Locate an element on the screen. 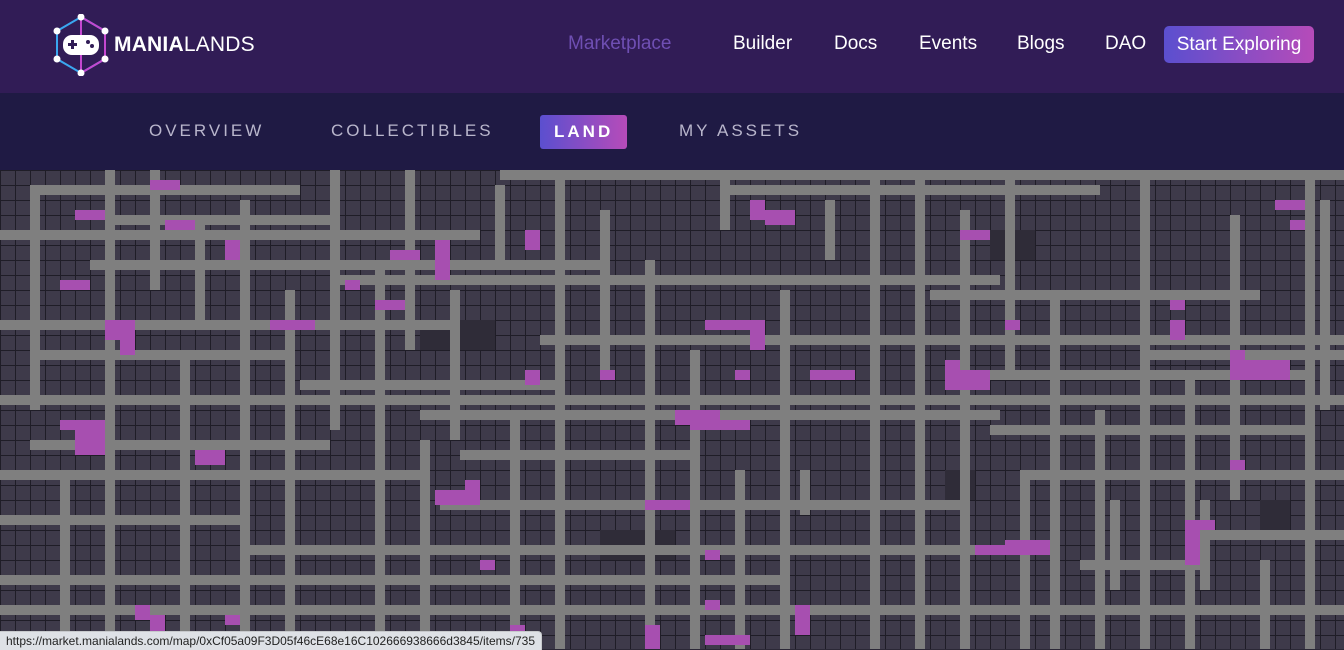 This screenshot has width=1344, height=650. nav-marketplace: Marketplace is located at coordinates (620, 44).